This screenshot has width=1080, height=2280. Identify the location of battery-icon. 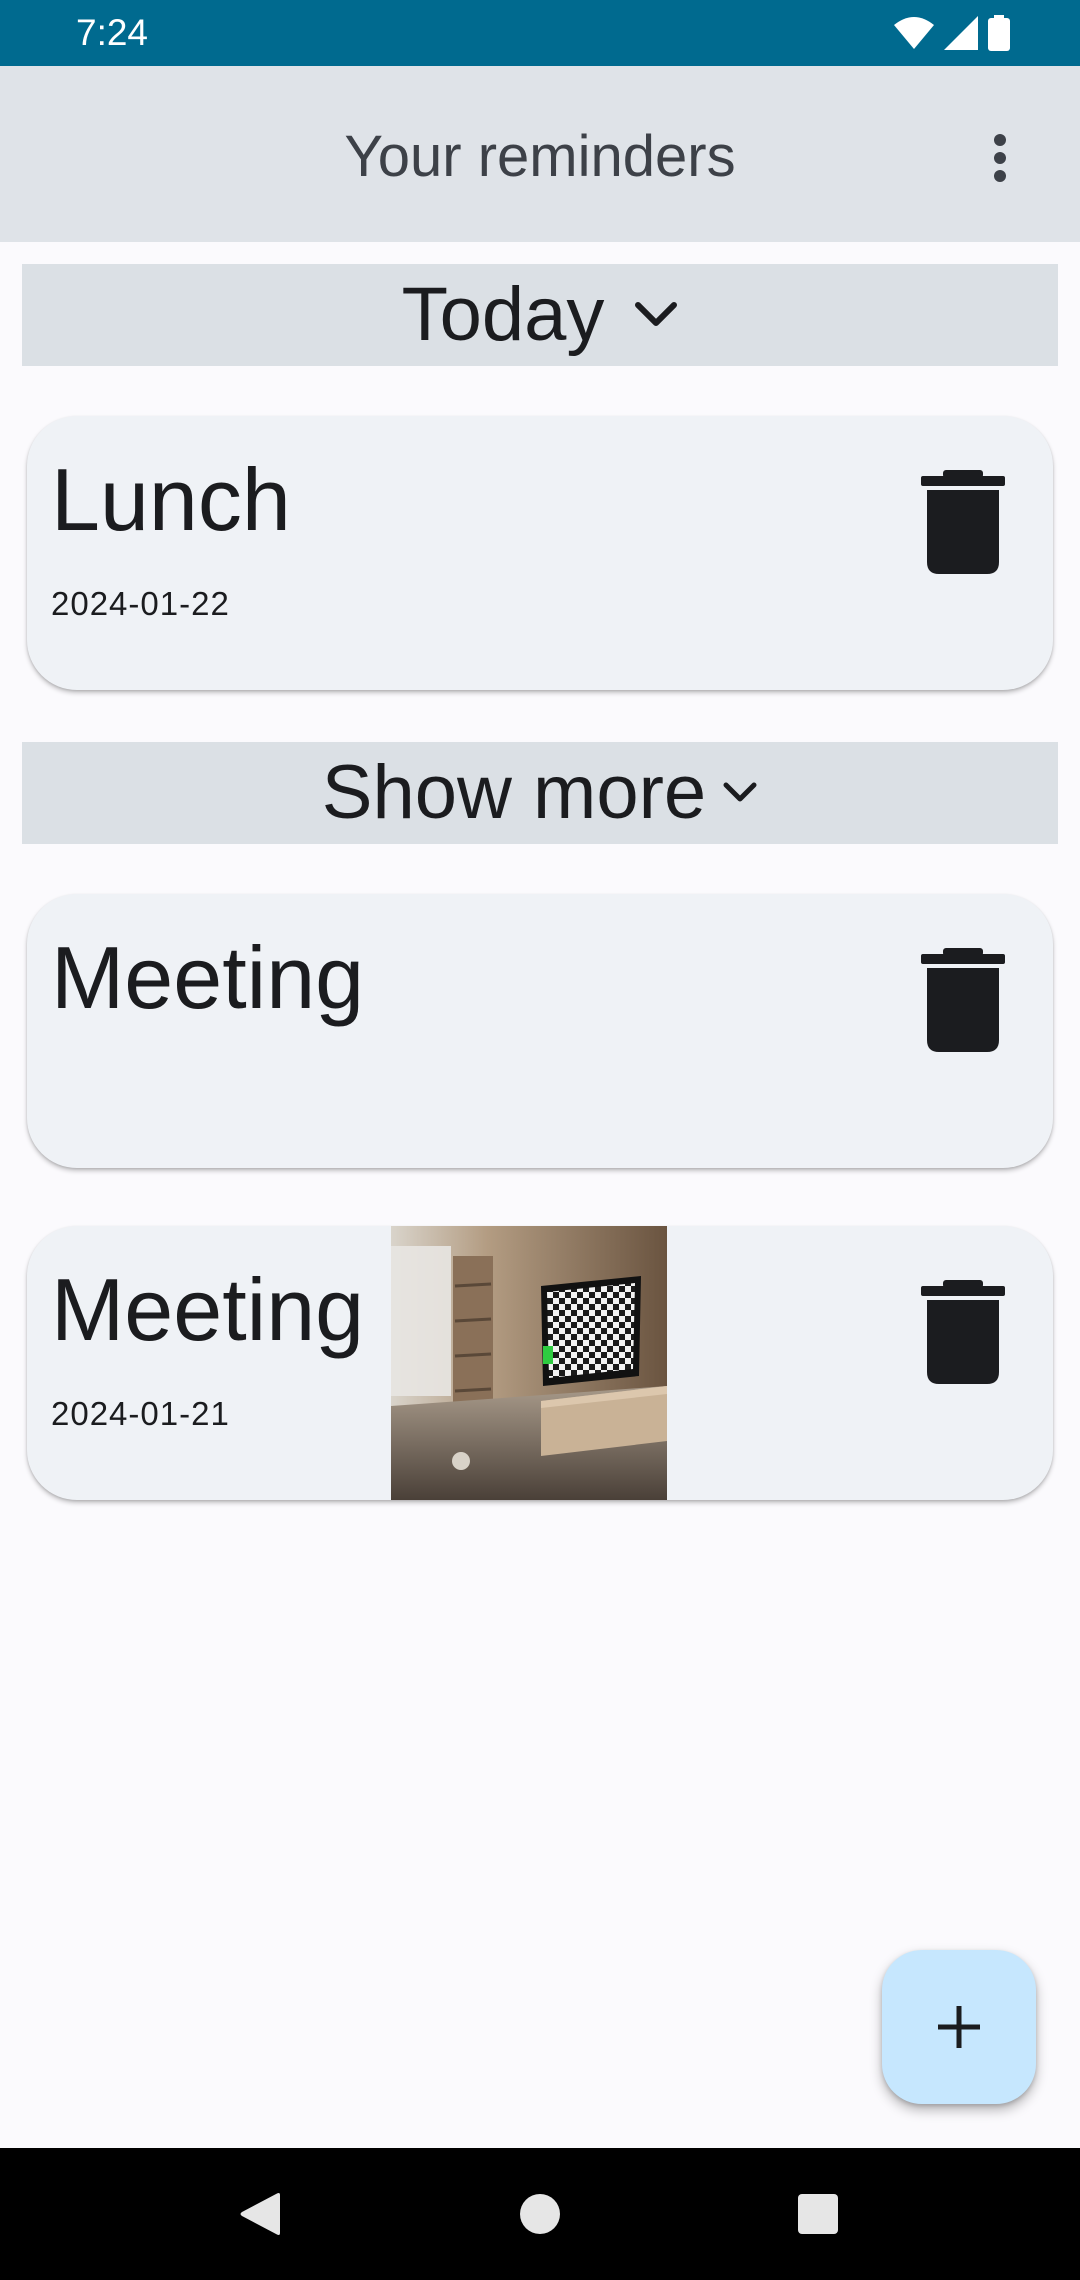
(999, 33).